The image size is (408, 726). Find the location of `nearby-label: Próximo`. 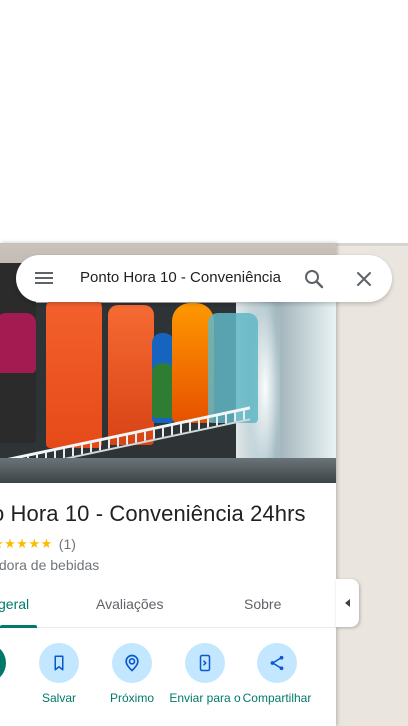

nearby-label: Próximo is located at coordinates (131, 698).